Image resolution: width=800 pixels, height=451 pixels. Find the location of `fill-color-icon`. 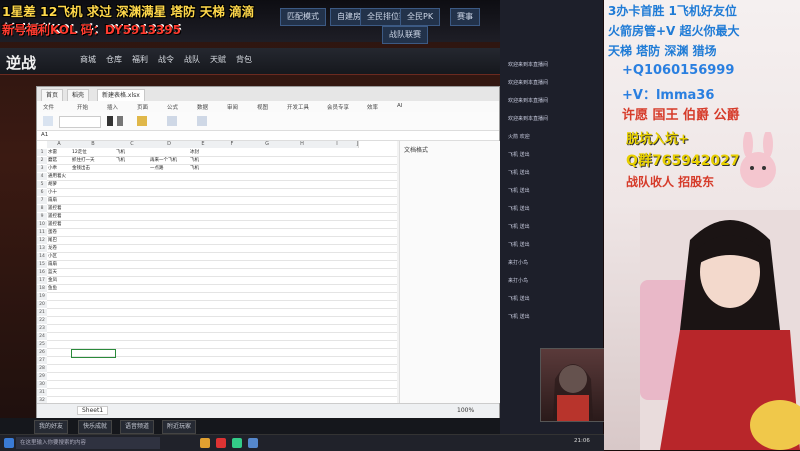

fill-color-icon is located at coordinates (142, 121).